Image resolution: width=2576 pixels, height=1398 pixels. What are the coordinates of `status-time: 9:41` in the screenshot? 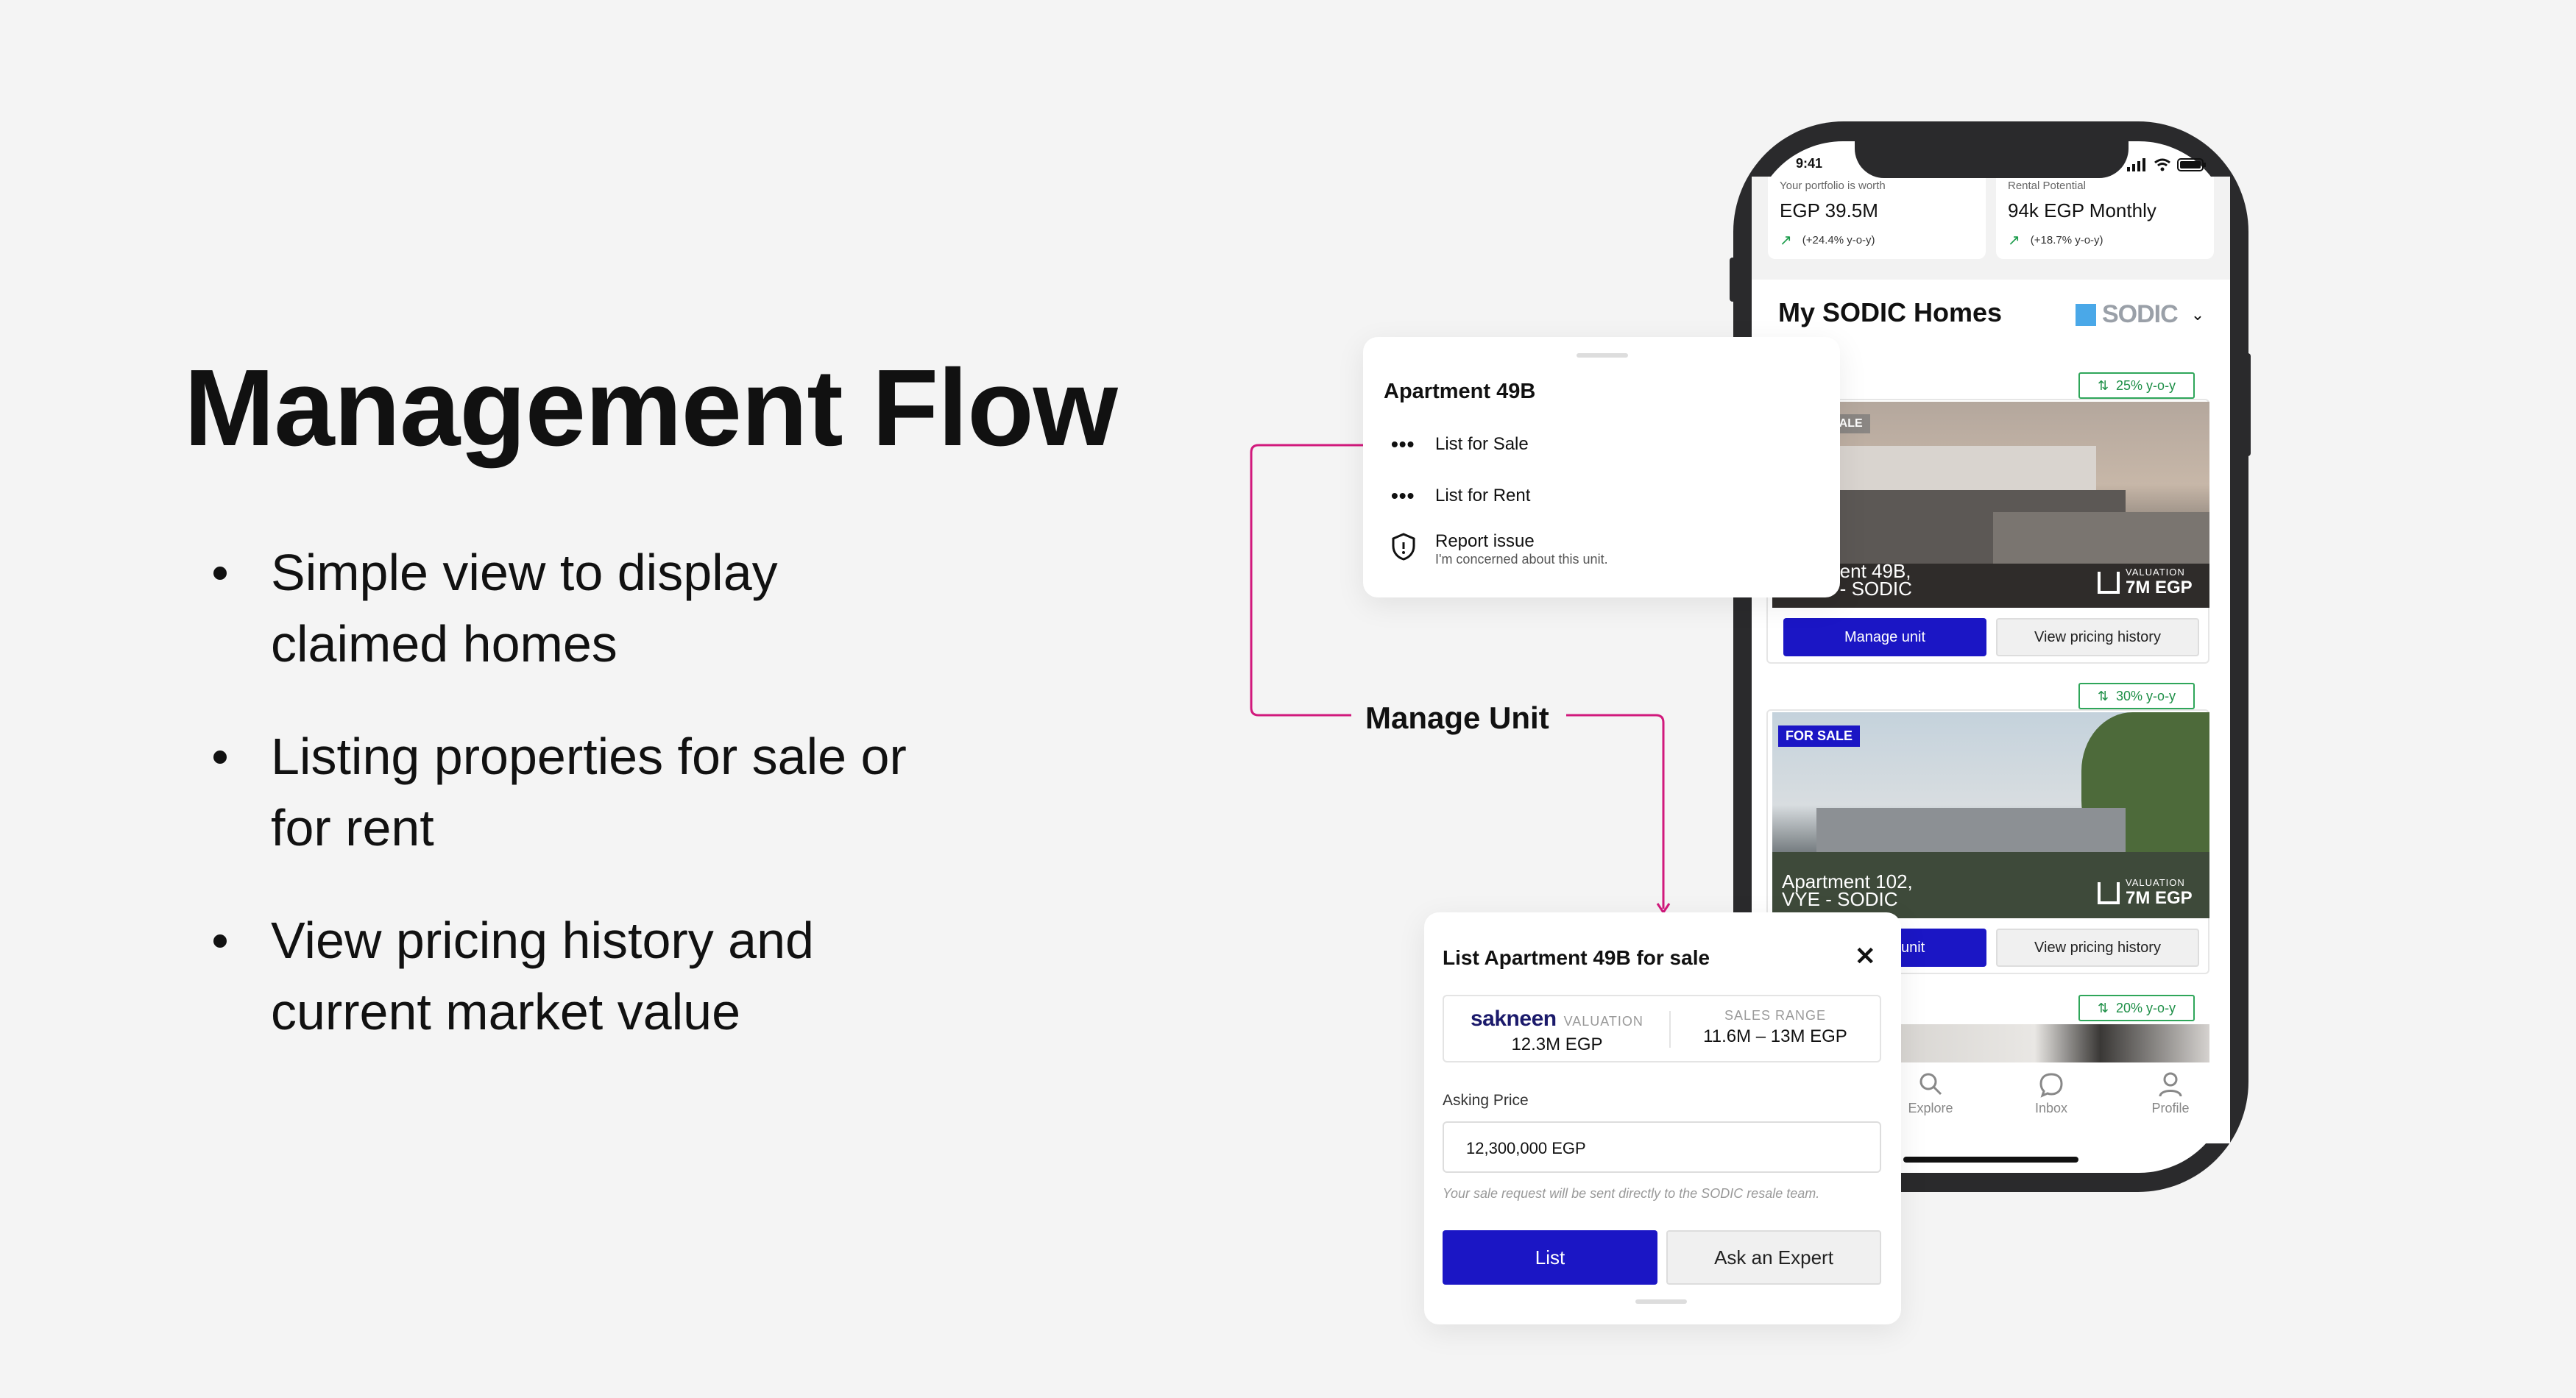 It's located at (1809, 163).